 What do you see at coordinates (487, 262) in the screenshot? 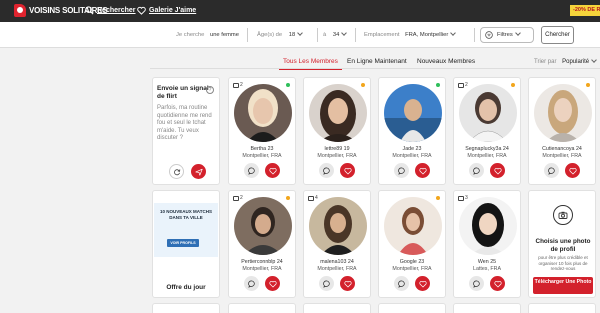
I see `member-name-age: Wen 25` at bounding box center [487, 262].